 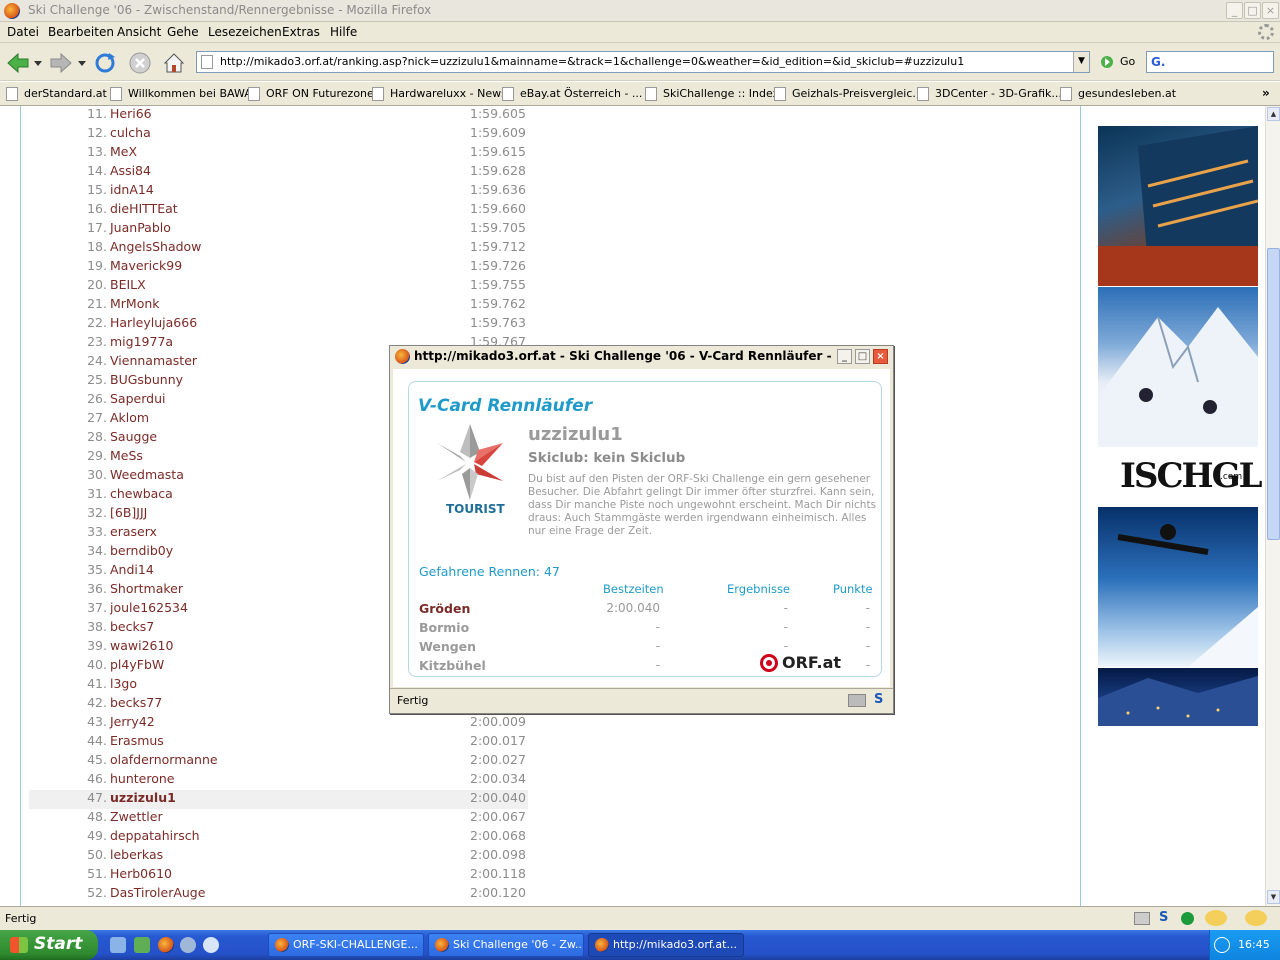 I want to click on bookmark-item: derStandard.at, so click(x=56, y=94).